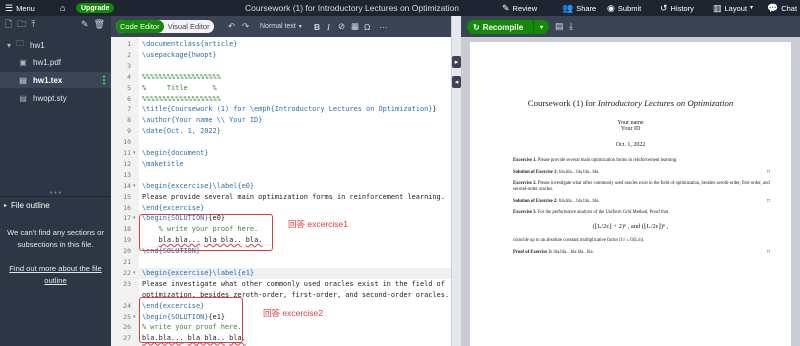 This screenshot has height=346, width=800. I want to click on review-icon: ✎, so click(506, 7).